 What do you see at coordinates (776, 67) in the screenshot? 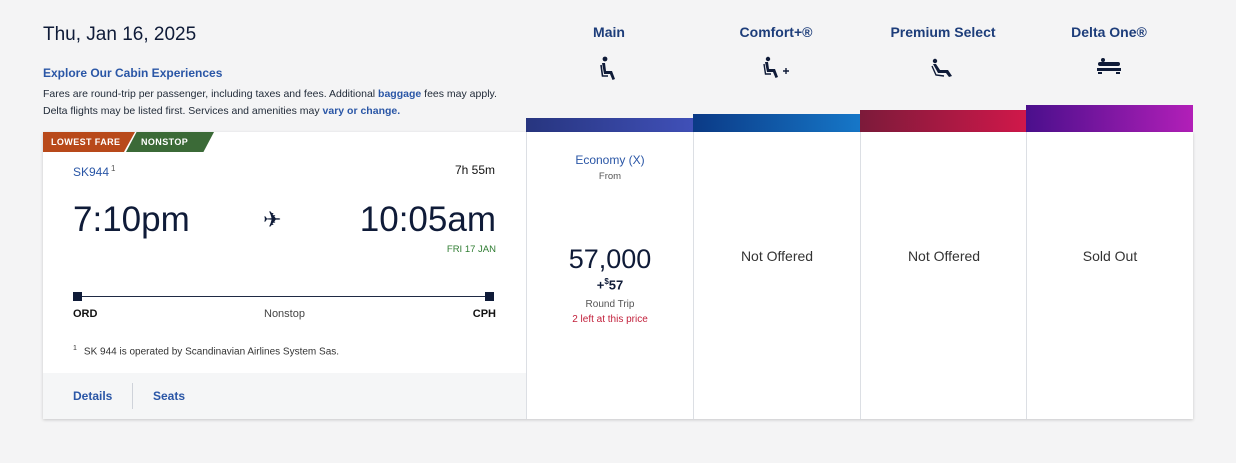
I see `comfort-plus-seat-icon` at bounding box center [776, 67].